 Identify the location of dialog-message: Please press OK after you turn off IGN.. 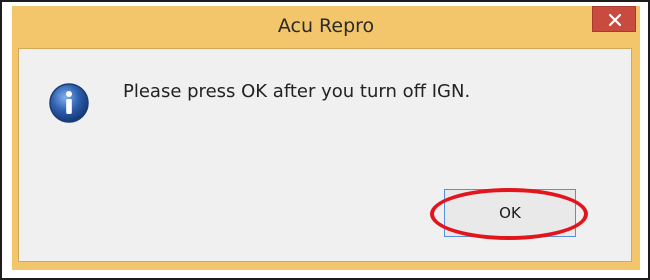
(297, 91).